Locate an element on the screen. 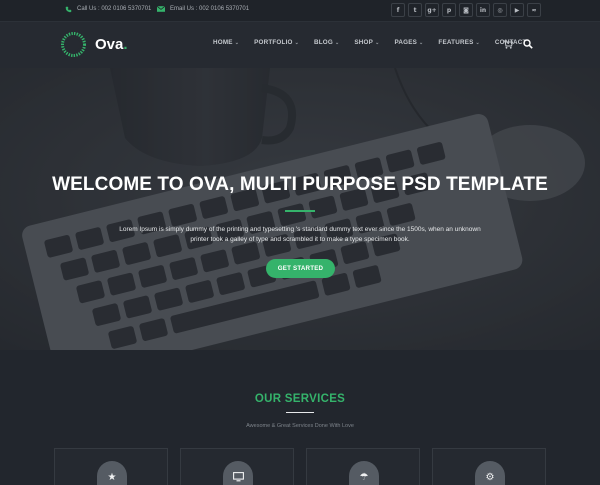  search-icon is located at coordinates (528, 45).